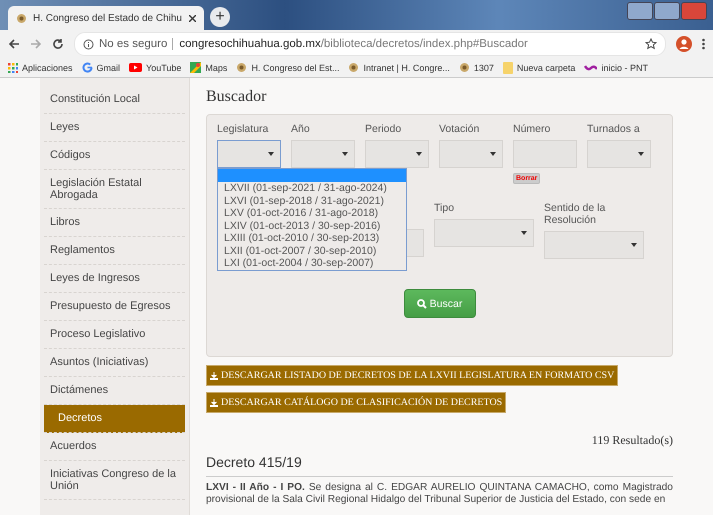 This screenshot has width=713, height=515. What do you see at coordinates (591, 67) in the screenshot?
I see `wave-icon` at bounding box center [591, 67].